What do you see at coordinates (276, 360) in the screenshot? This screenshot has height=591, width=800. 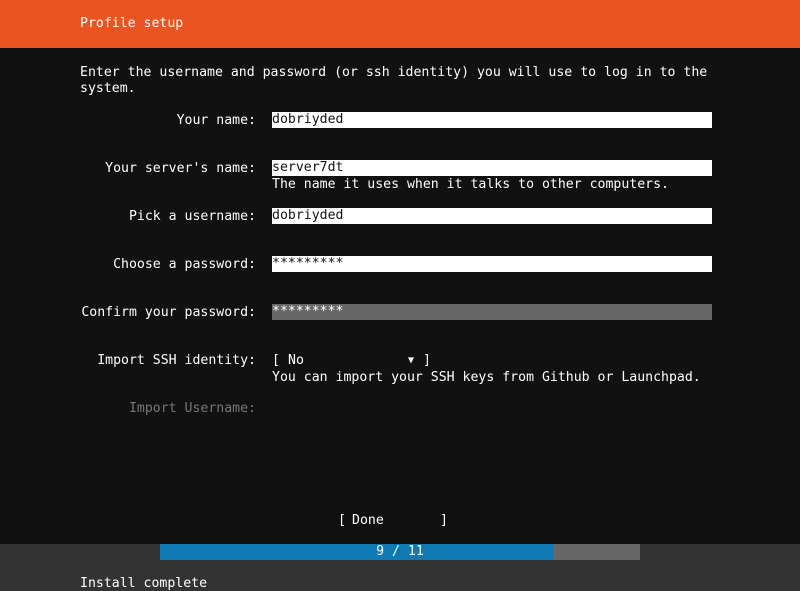 I see `select-bracket-open: [` at bounding box center [276, 360].